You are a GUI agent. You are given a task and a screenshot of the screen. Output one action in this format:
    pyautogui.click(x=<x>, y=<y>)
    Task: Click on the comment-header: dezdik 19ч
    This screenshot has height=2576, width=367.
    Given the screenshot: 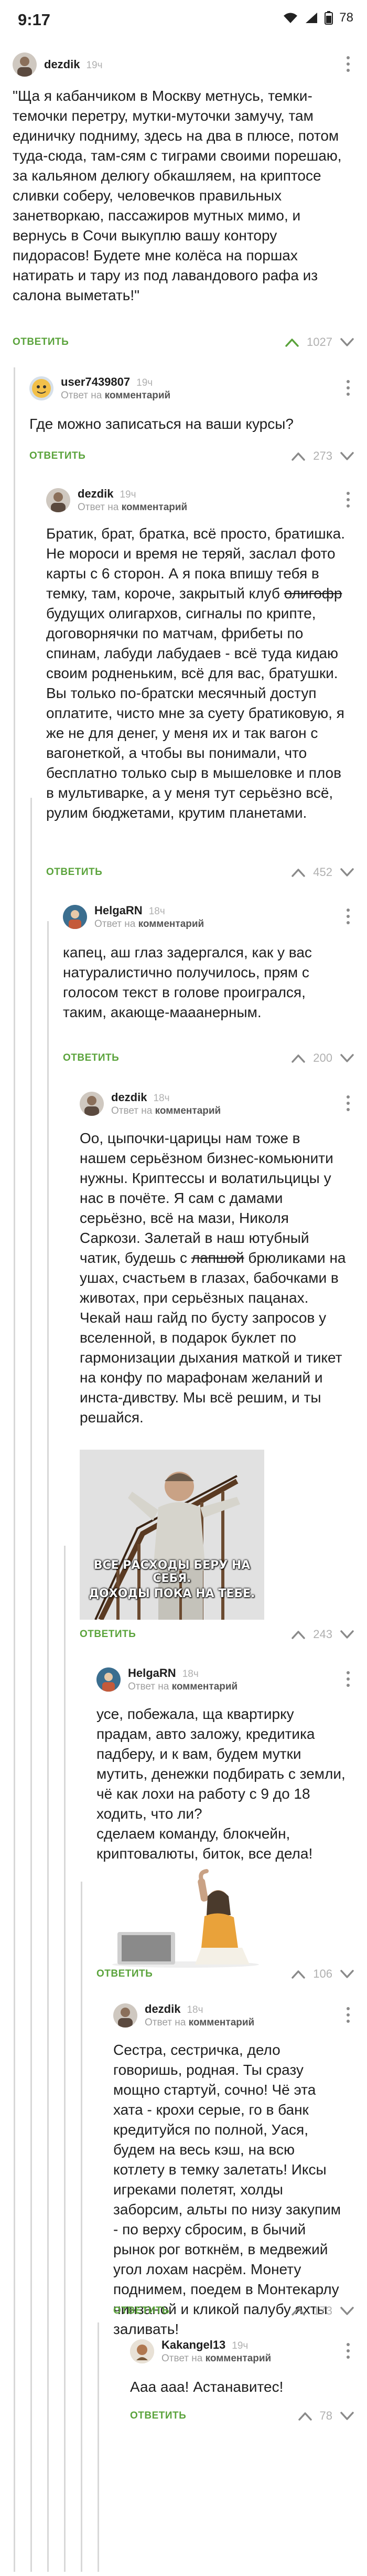 What is the action you would take?
    pyautogui.click(x=187, y=64)
    